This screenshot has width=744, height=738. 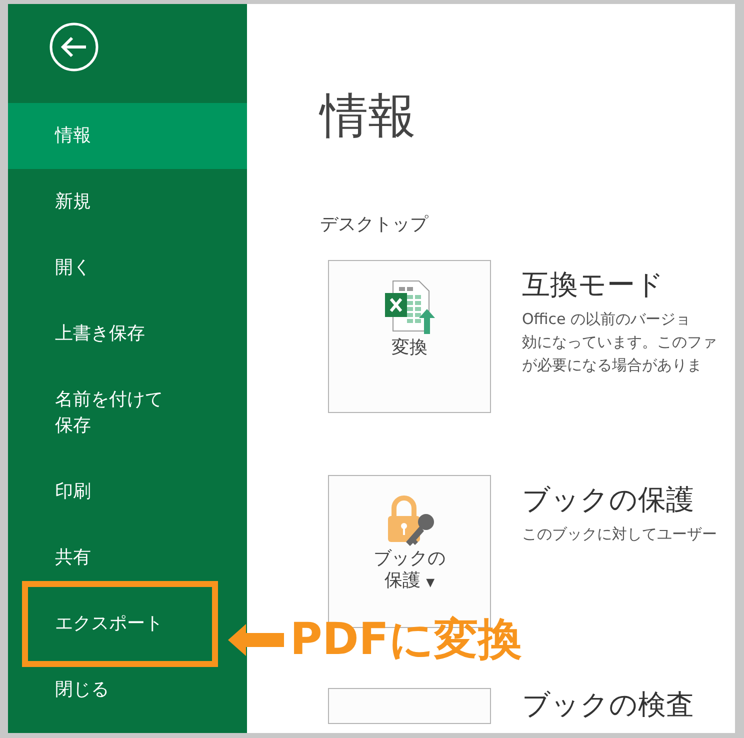 I want to click on card-description: このブックに対してユーザー, so click(x=619, y=534).